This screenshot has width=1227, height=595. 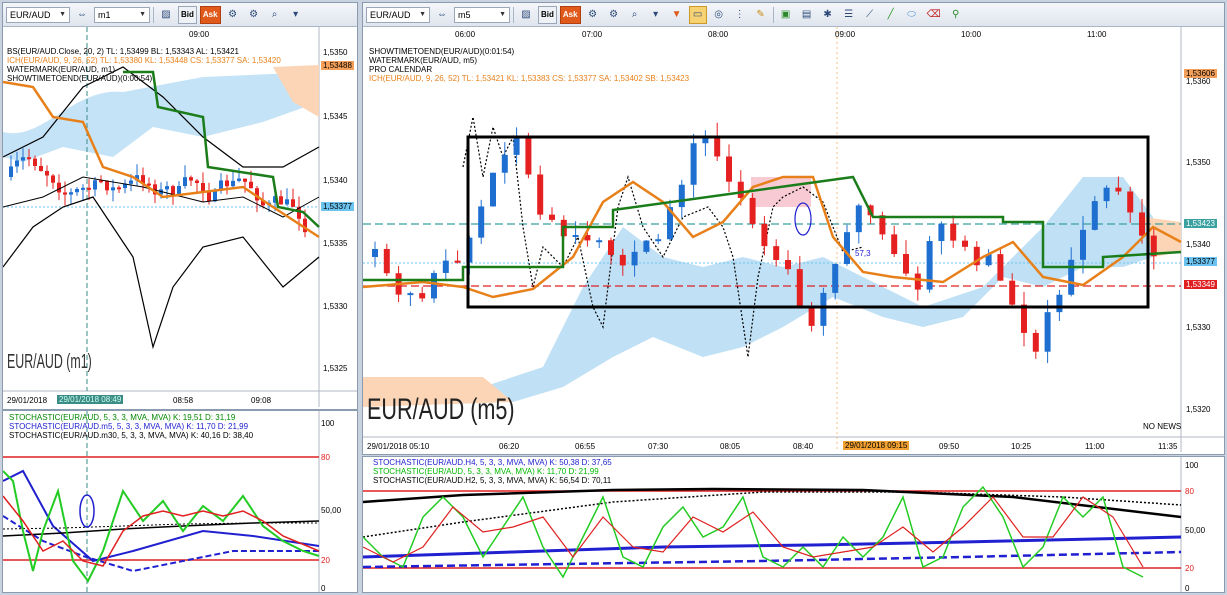 What do you see at coordinates (38, 14) in the screenshot?
I see `left-symbol-select: EUR/AUD ▼` at bounding box center [38, 14].